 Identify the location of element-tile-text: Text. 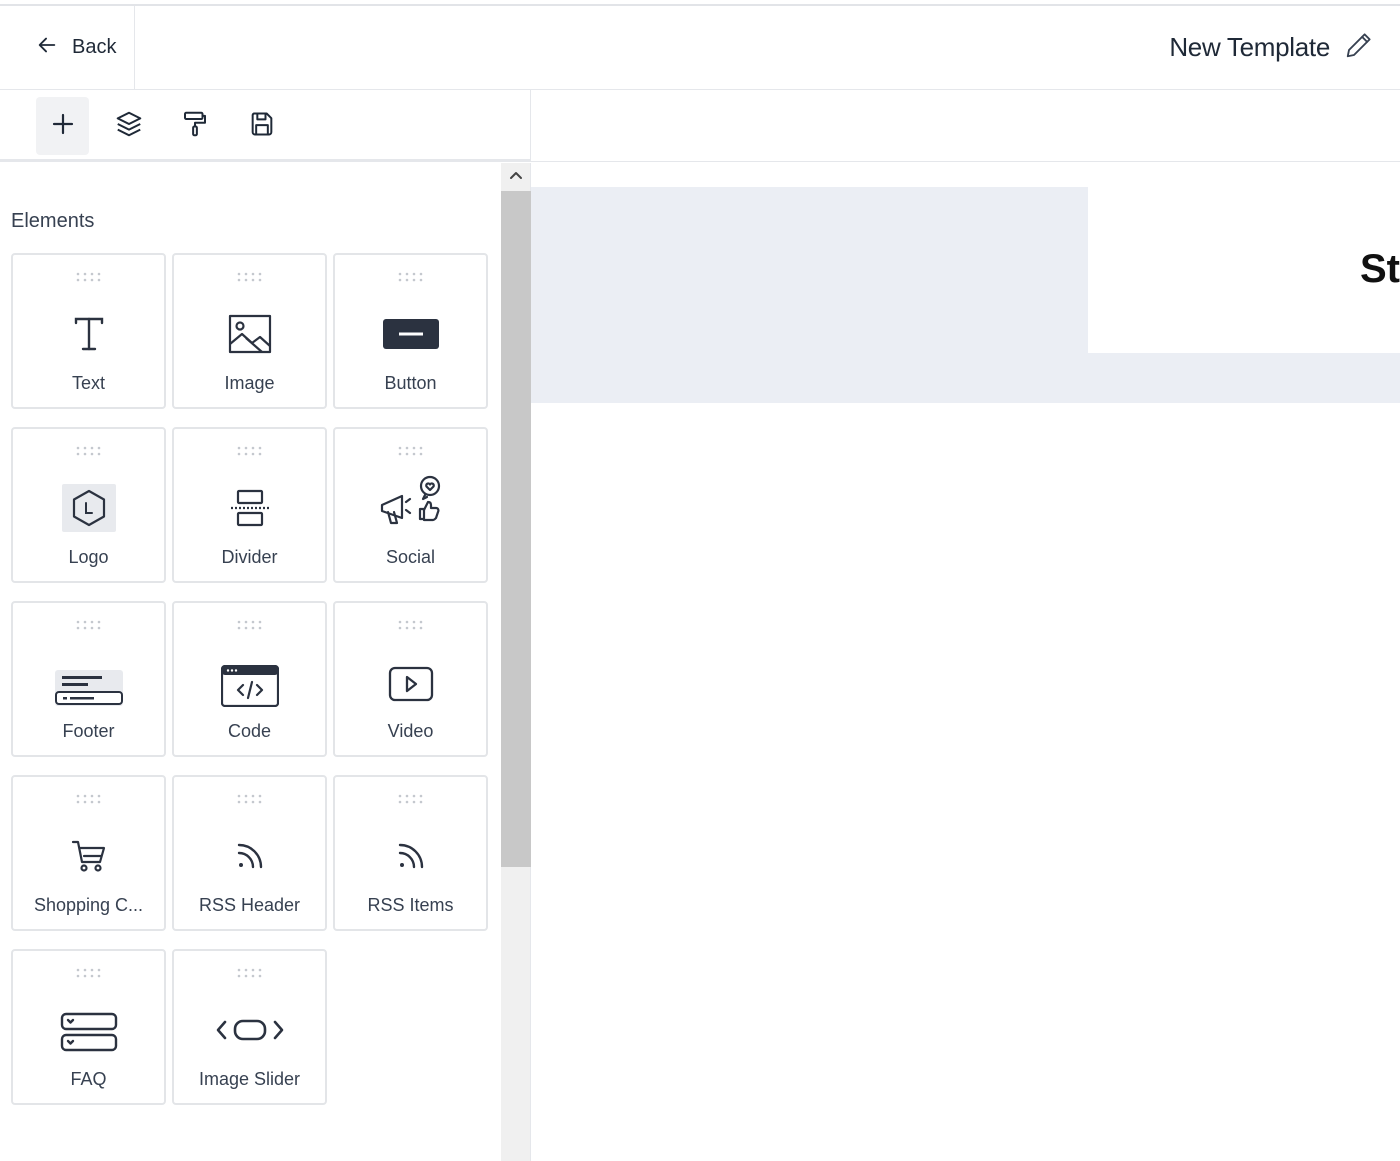
(88, 331).